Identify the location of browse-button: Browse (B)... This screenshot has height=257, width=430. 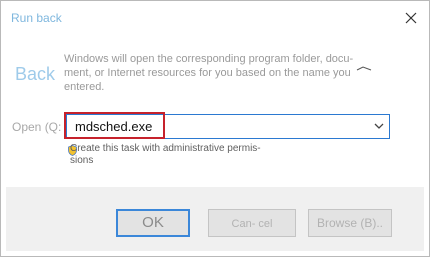
(350, 223).